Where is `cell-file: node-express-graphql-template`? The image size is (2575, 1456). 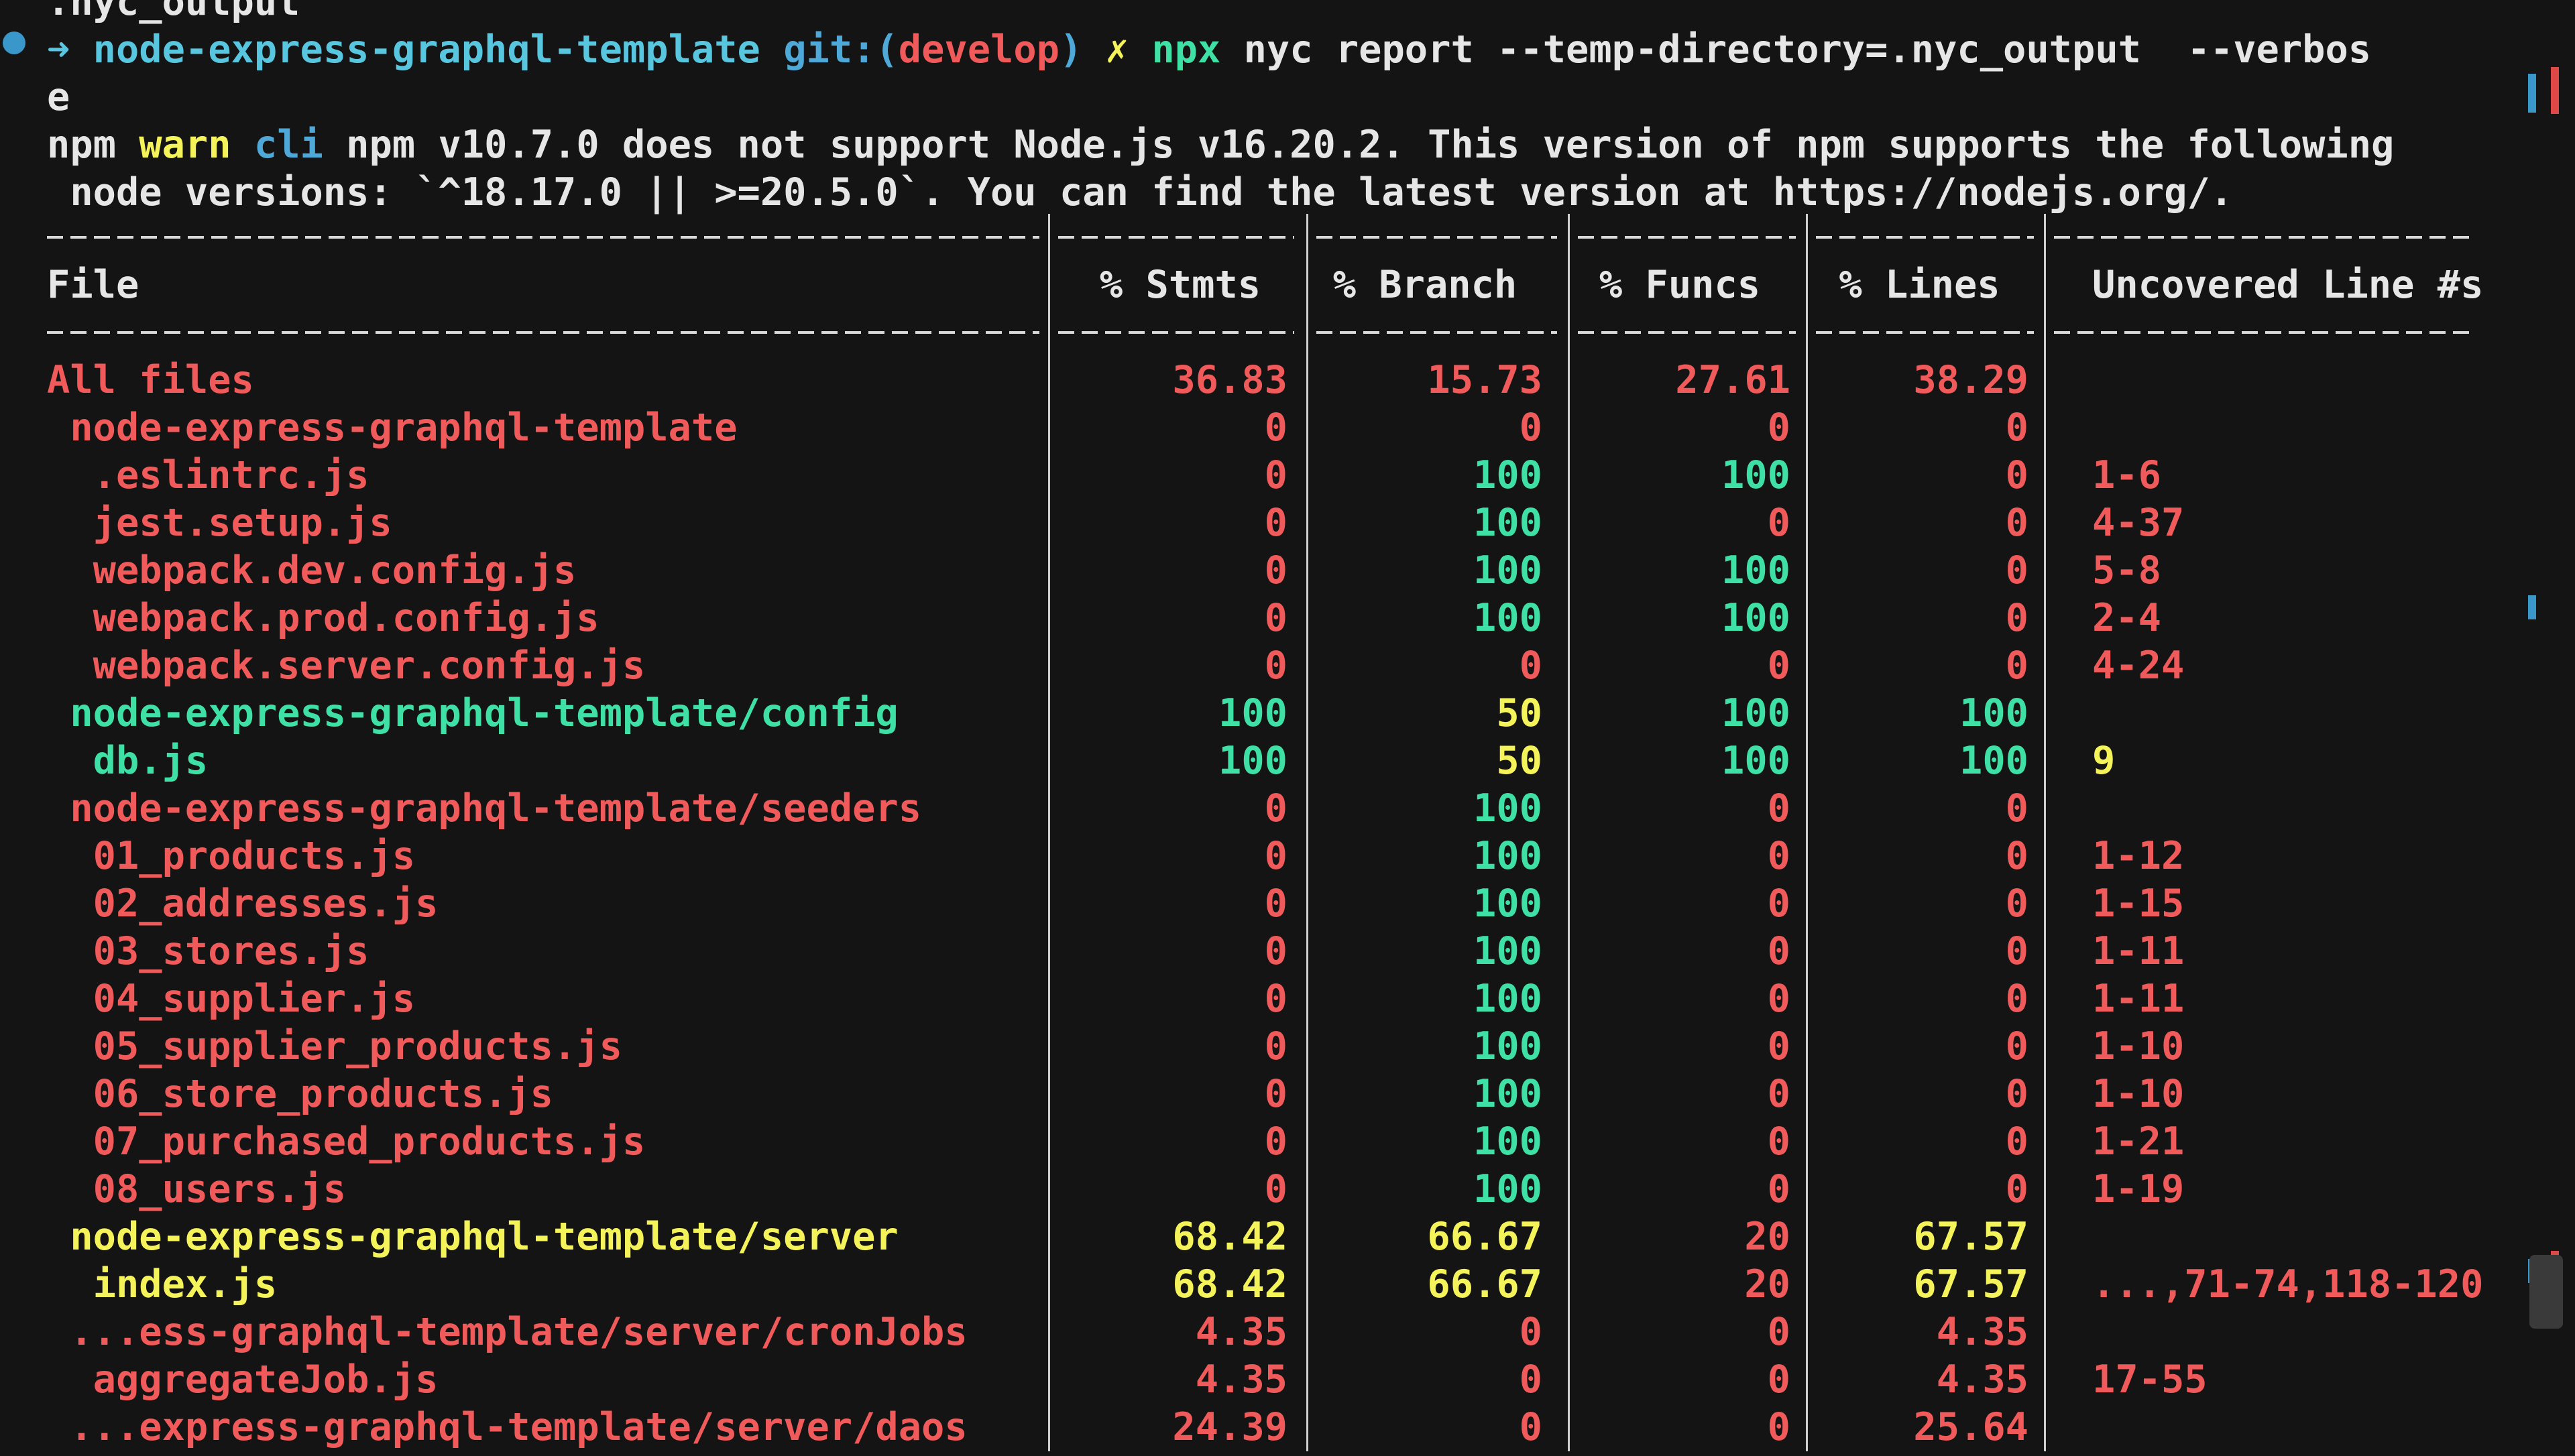
cell-file: node-express-graphql-template is located at coordinates (392, 428).